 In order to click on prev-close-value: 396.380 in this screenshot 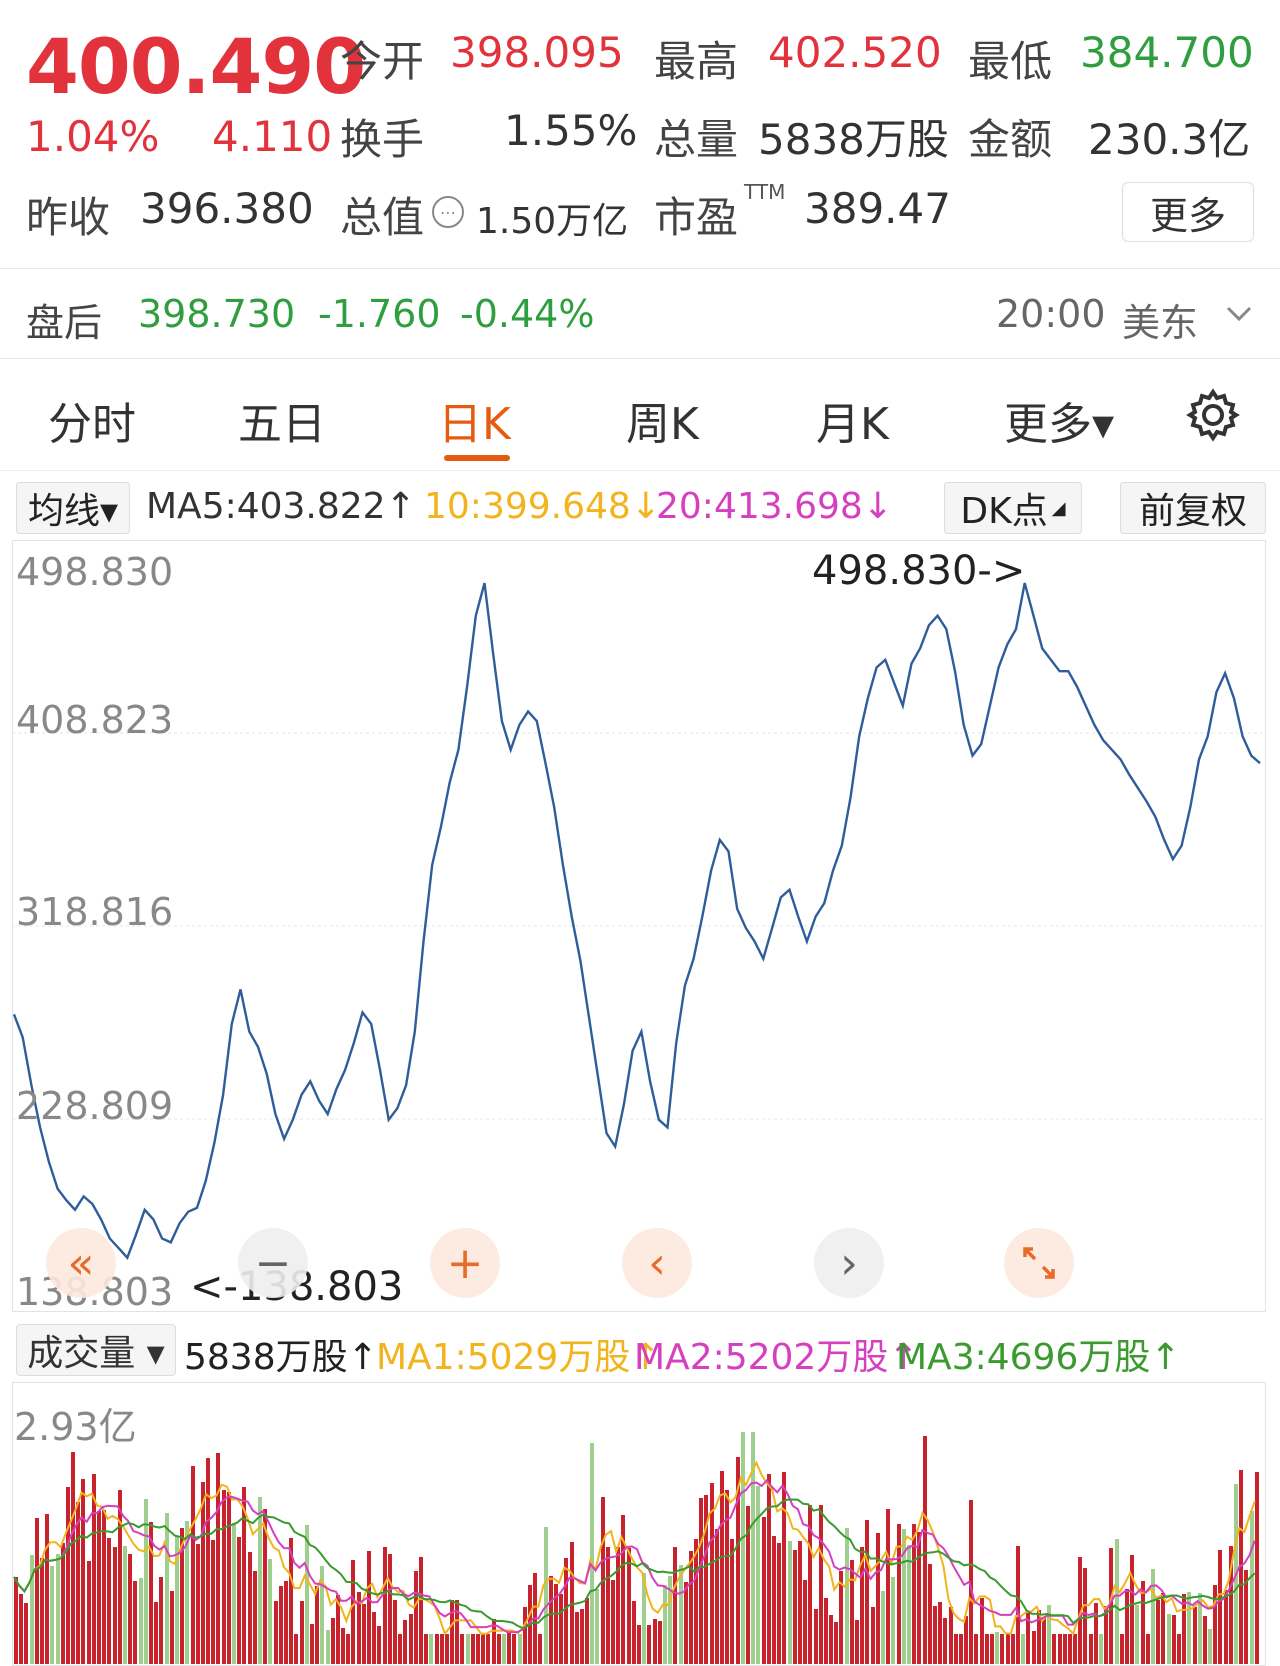, I will do `click(227, 208)`.